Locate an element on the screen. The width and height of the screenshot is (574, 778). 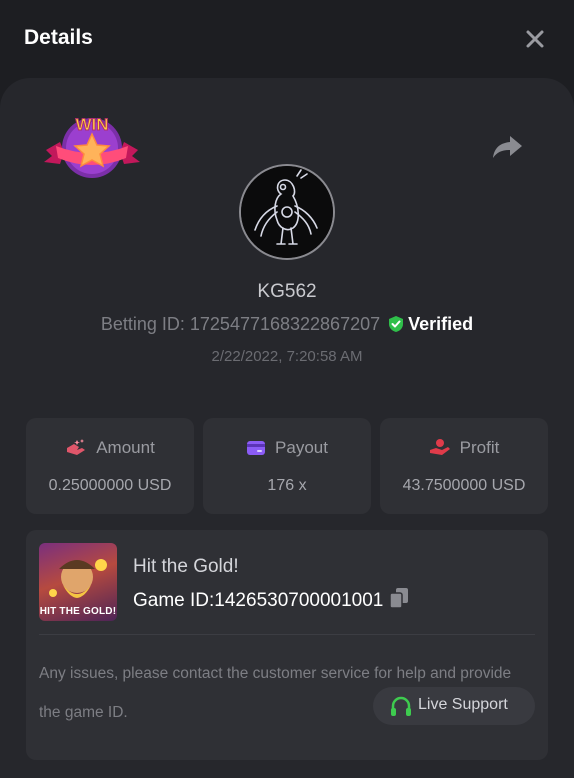
win-text: WIN is located at coordinates (91, 124).